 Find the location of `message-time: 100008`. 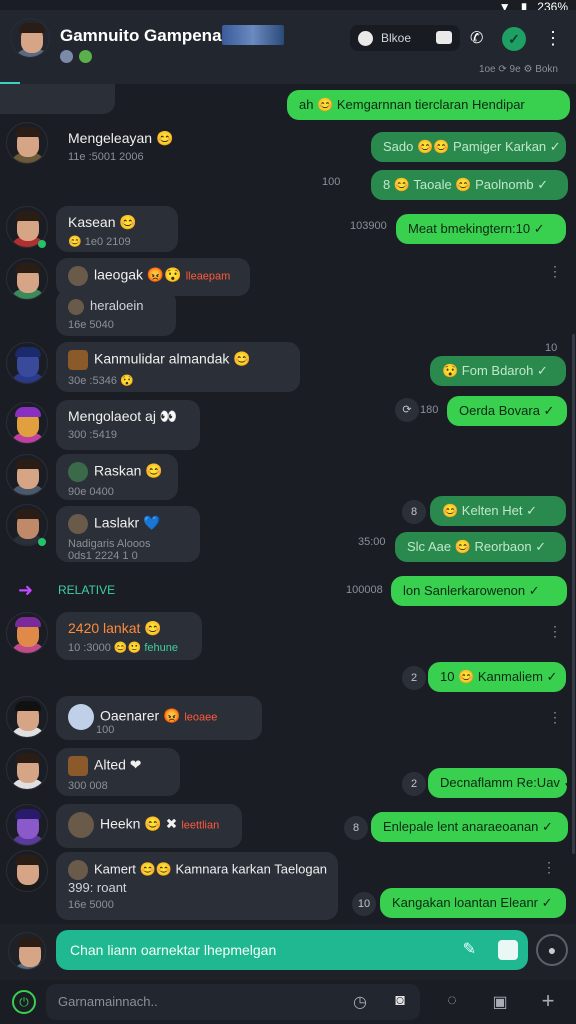

message-time: 100008 is located at coordinates (364, 590).